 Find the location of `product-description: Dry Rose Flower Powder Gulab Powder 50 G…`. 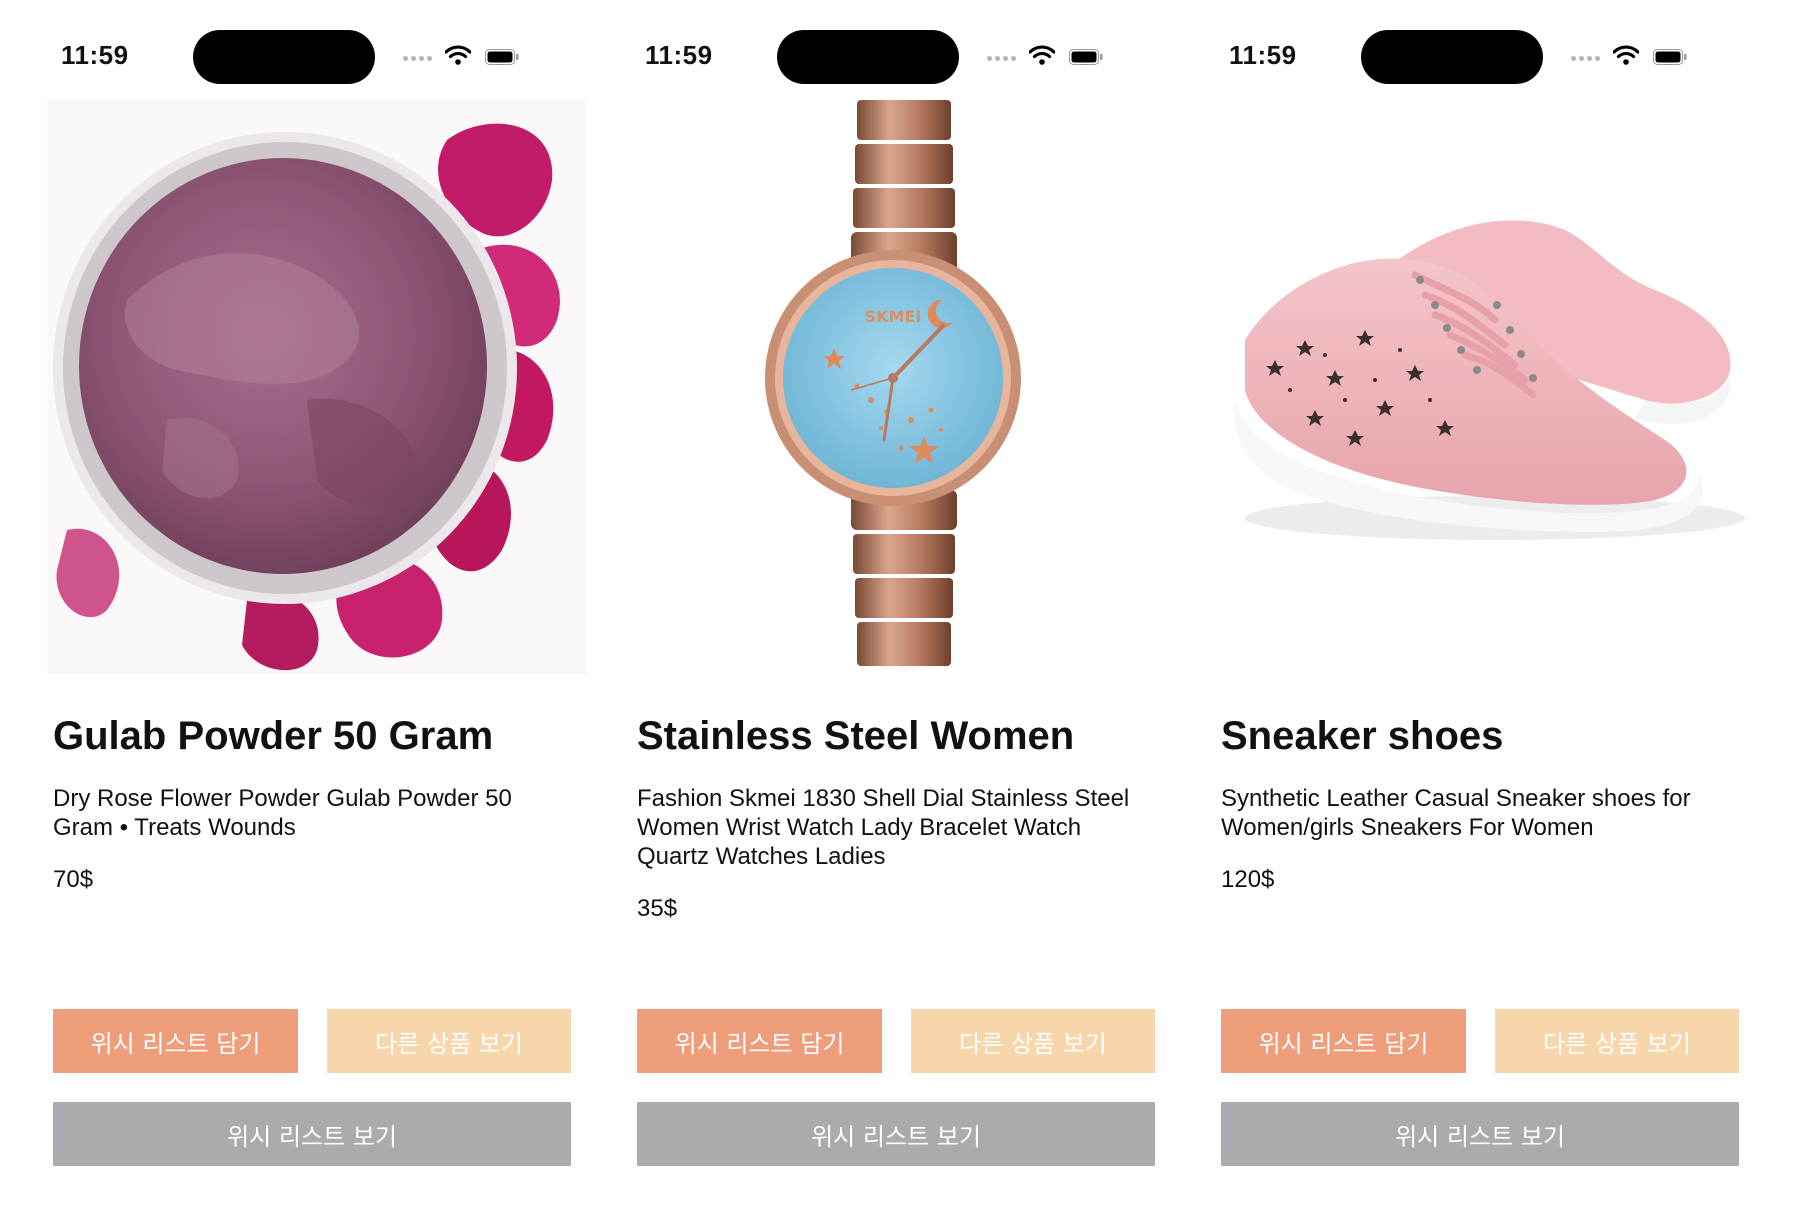

product-description: Dry Rose Flower Powder Gulab Powder 50 G… is located at coordinates (282, 813).